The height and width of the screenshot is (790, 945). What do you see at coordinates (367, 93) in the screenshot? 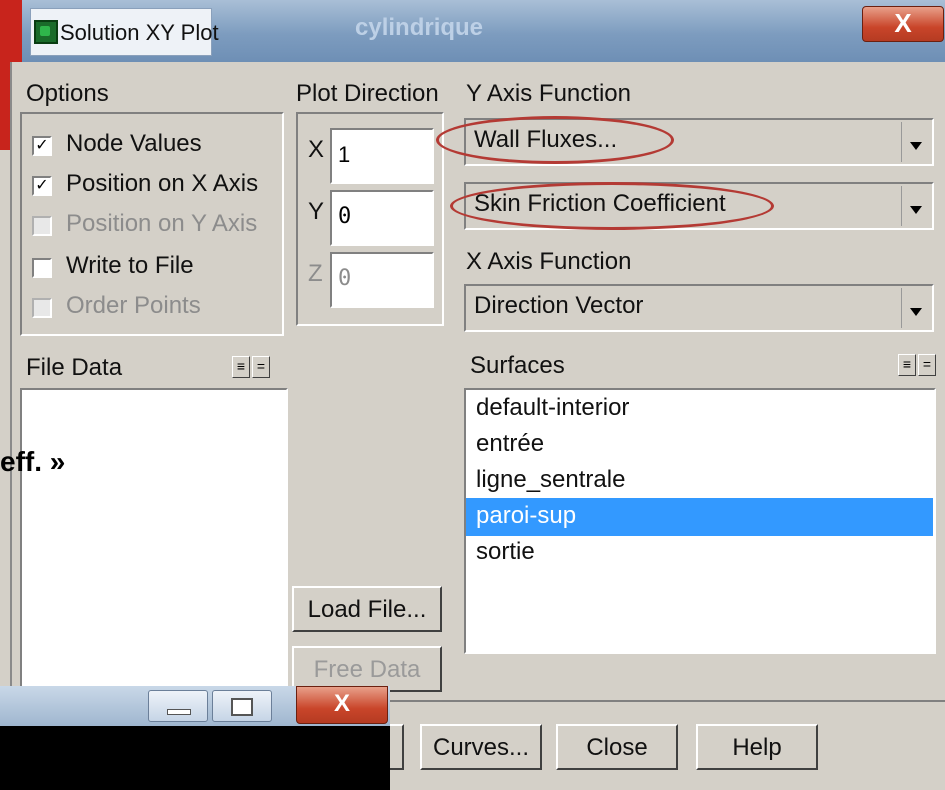
I see `plot-direction-heading: Plot Direction` at bounding box center [367, 93].